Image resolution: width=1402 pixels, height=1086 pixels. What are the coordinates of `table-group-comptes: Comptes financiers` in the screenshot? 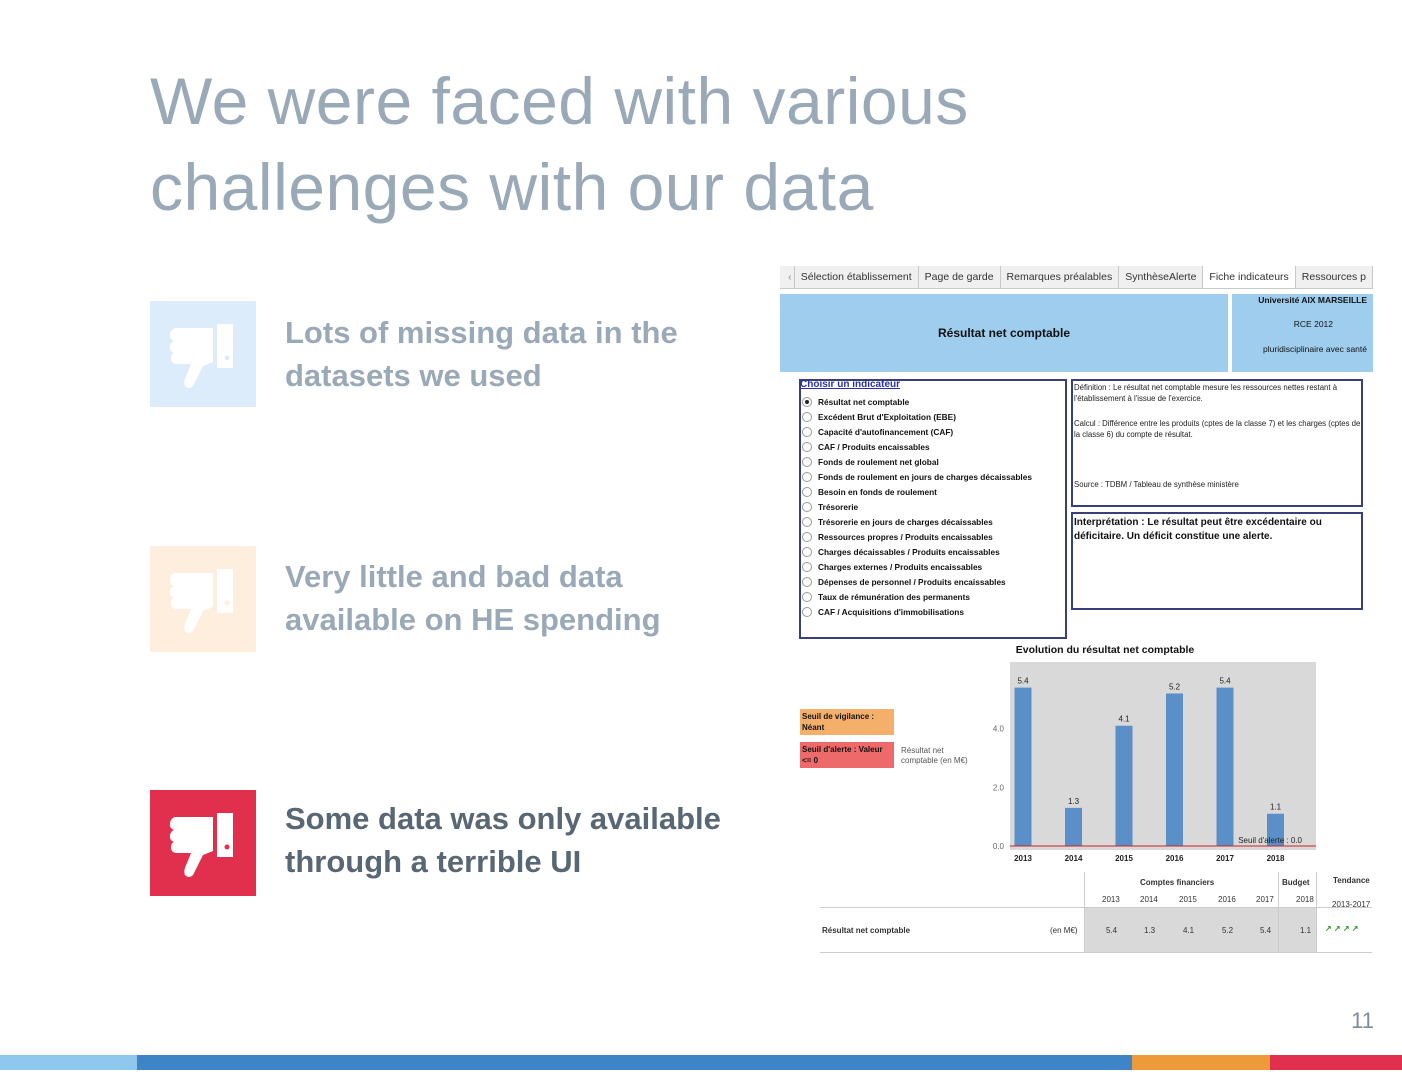 It's located at (1177, 882).